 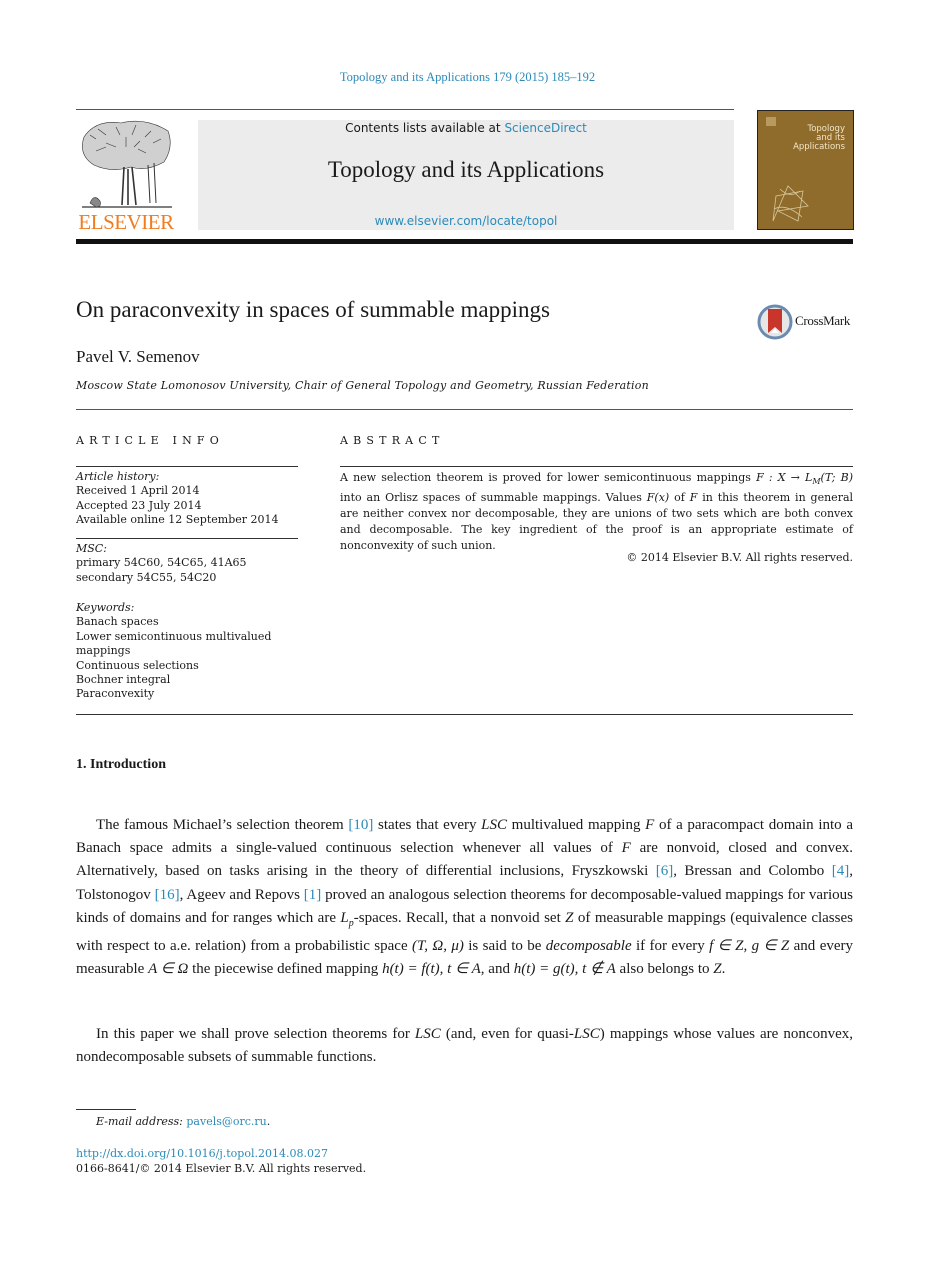 What do you see at coordinates (464, 409) in the screenshot?
I see `affiliation-rule` at bounding box center [464, 409].